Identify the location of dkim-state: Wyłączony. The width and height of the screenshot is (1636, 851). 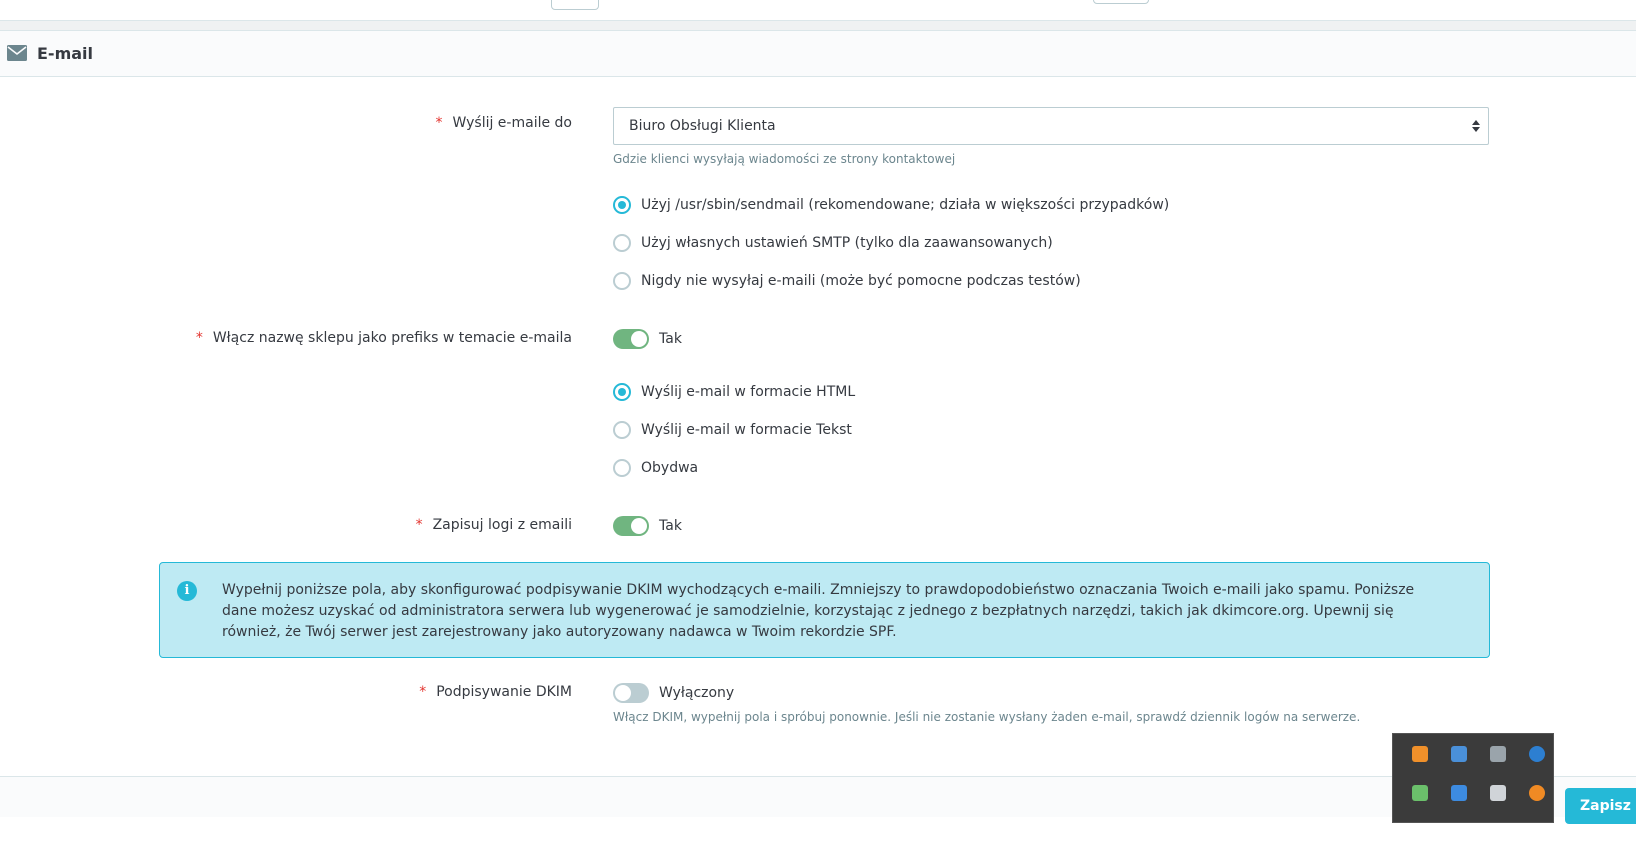
(697, 693).